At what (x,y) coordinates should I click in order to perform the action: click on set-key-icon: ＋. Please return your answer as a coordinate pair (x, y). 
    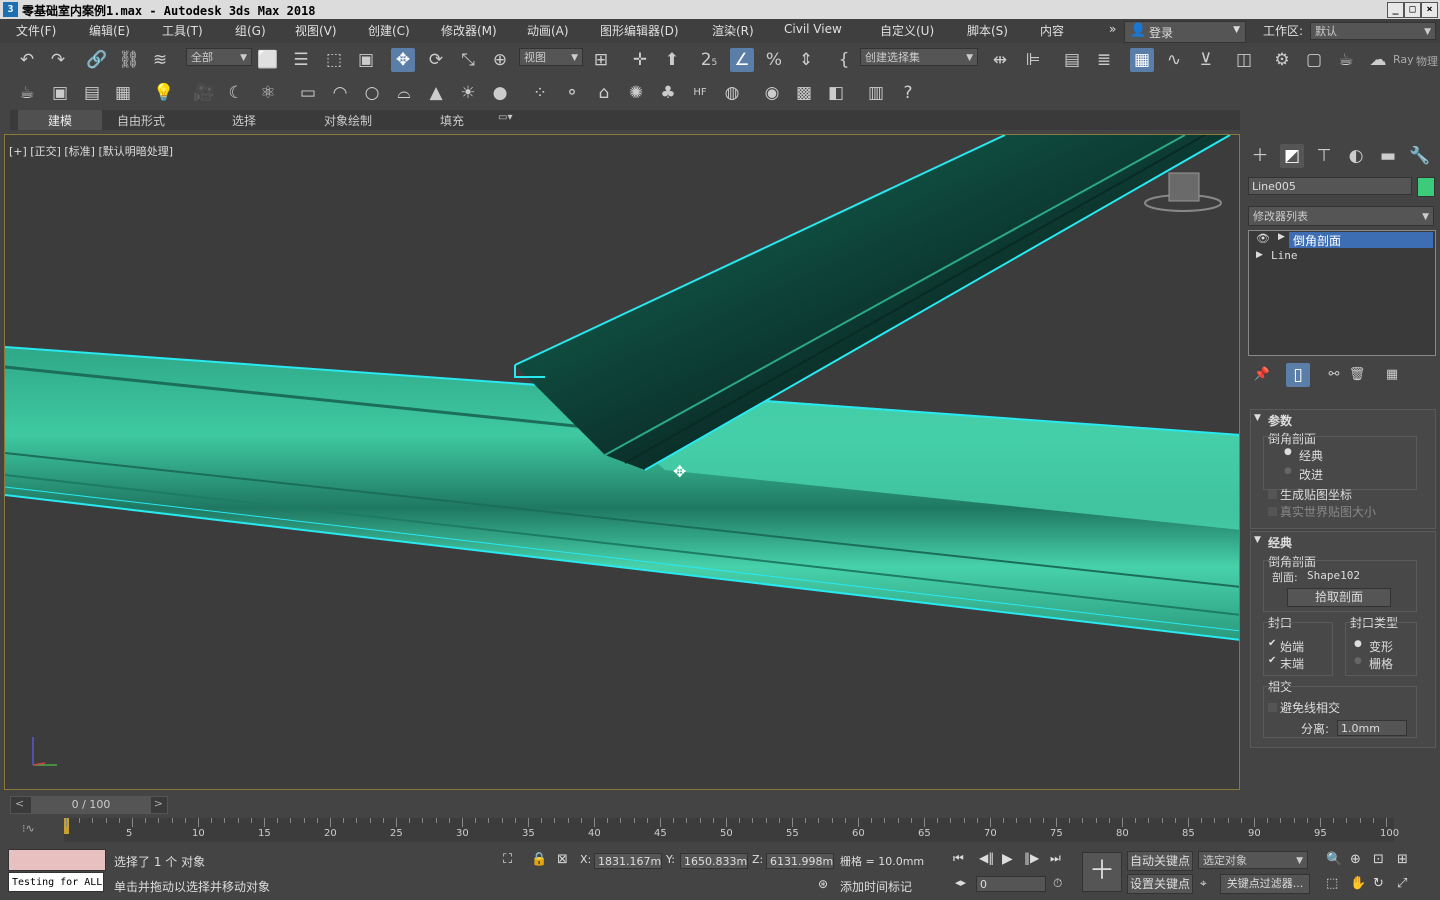
    Looking at the image, I should click on (1102, 872).